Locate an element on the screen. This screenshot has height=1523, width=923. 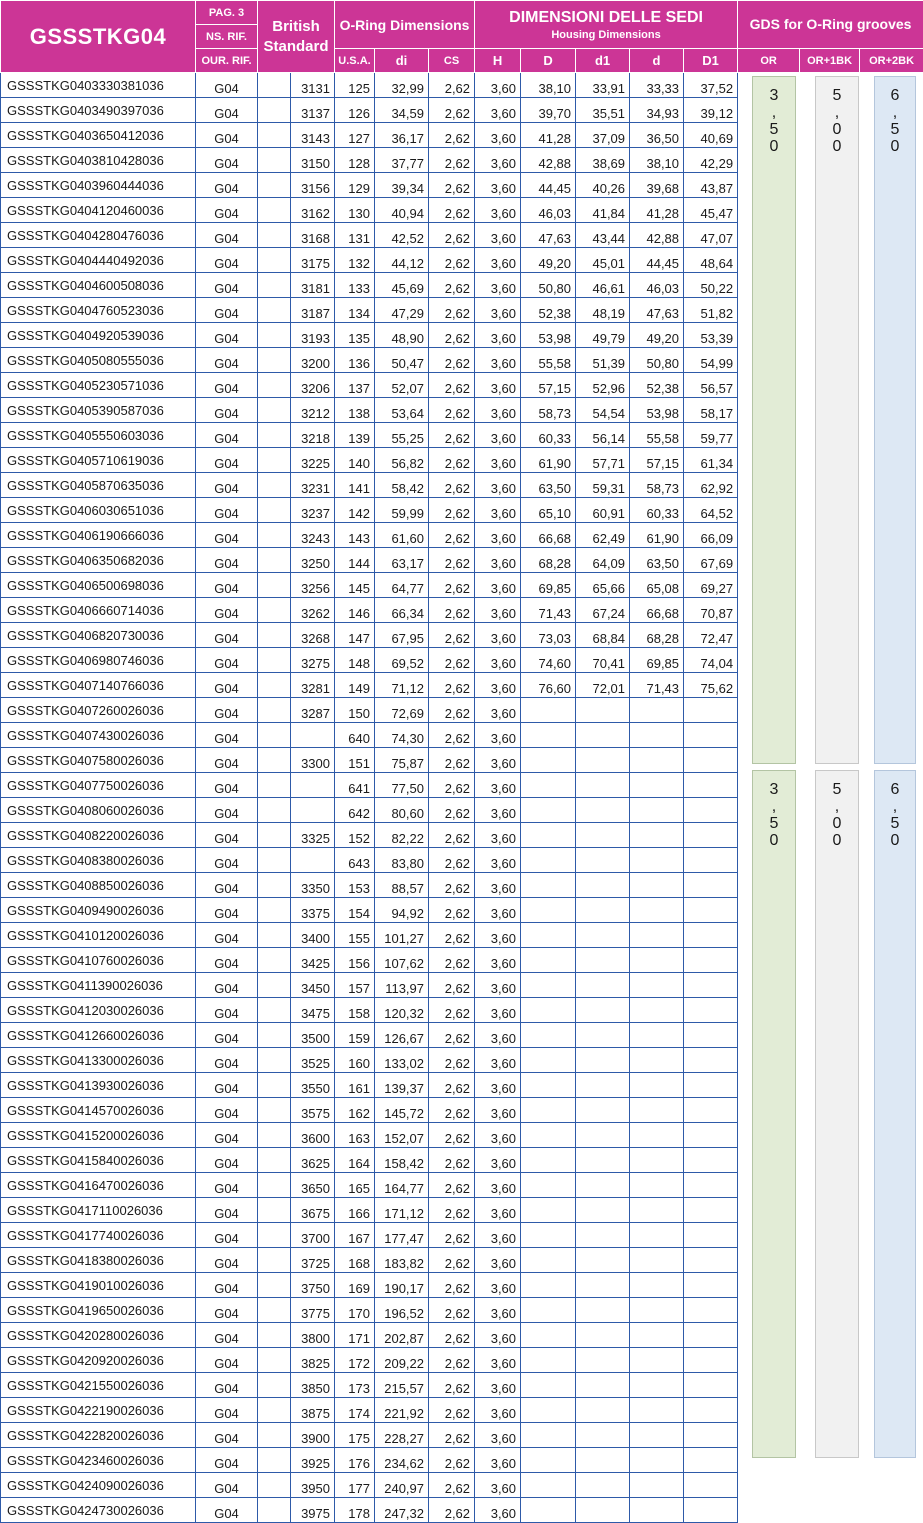
di-value: 64,77 is located at coordinates (402, 585).